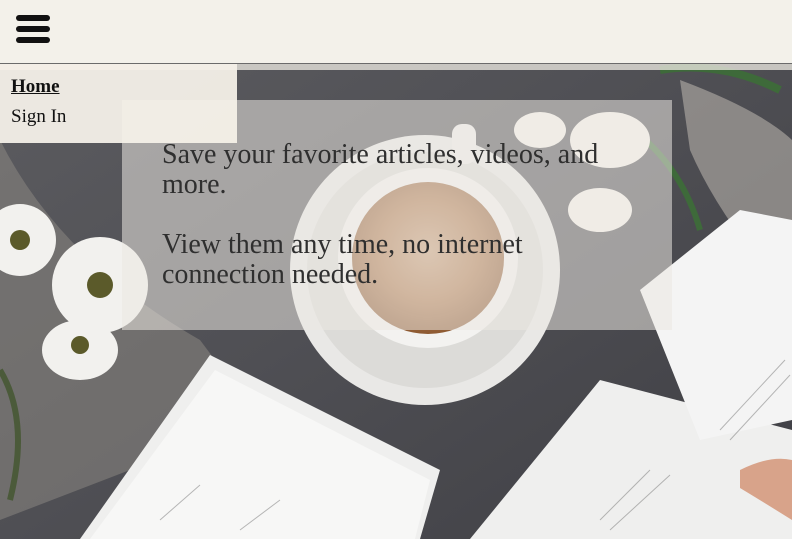  What do you see at coordinates (38, 117) in the screenshot?
I see `nav-sign-in-link: Sign In` at bounding box center [38, 117].